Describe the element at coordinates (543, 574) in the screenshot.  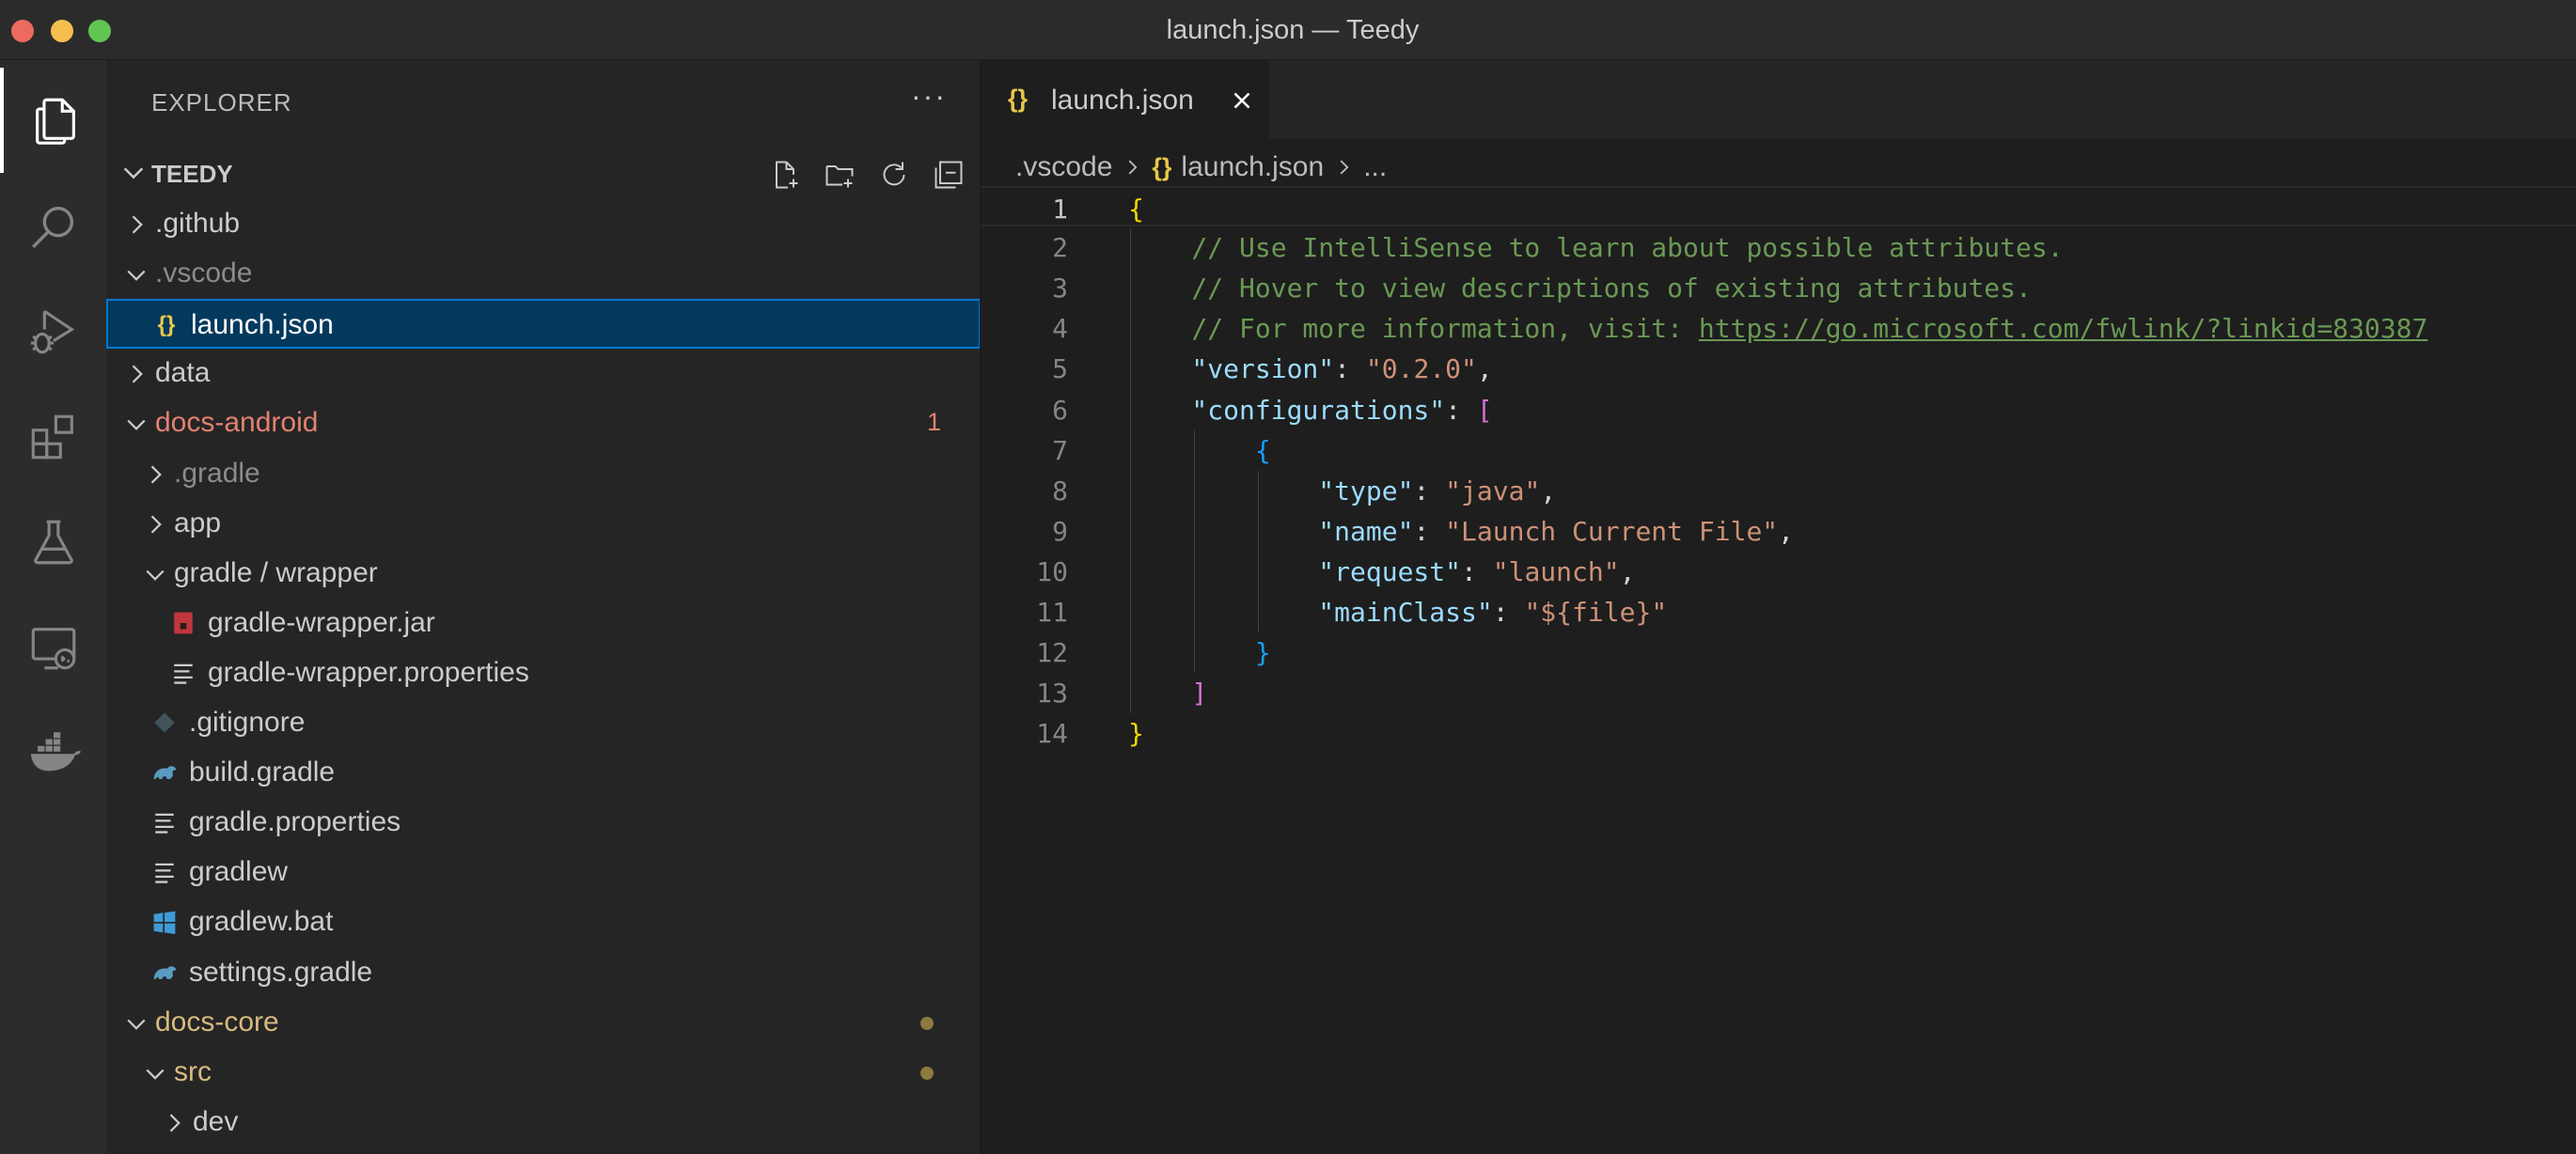
I see `tree-folder: gradle / wrapper` at that location.